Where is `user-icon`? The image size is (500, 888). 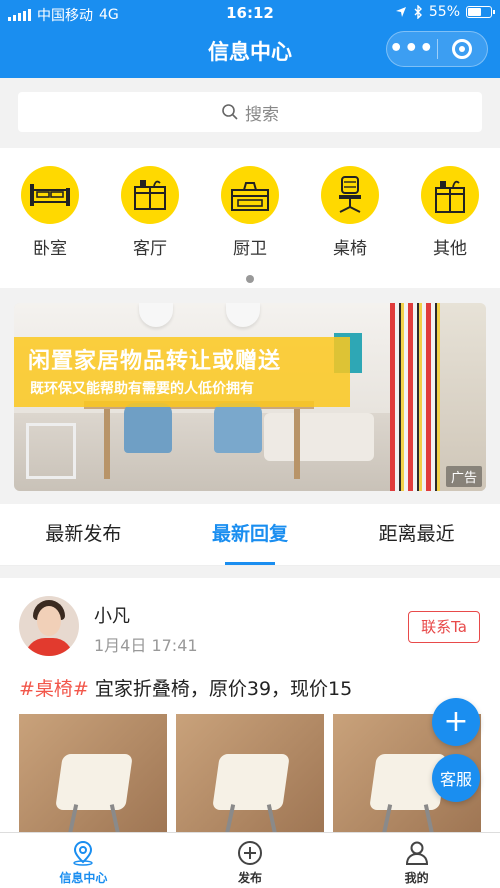
user-icon is located at coordinates (416, 853).